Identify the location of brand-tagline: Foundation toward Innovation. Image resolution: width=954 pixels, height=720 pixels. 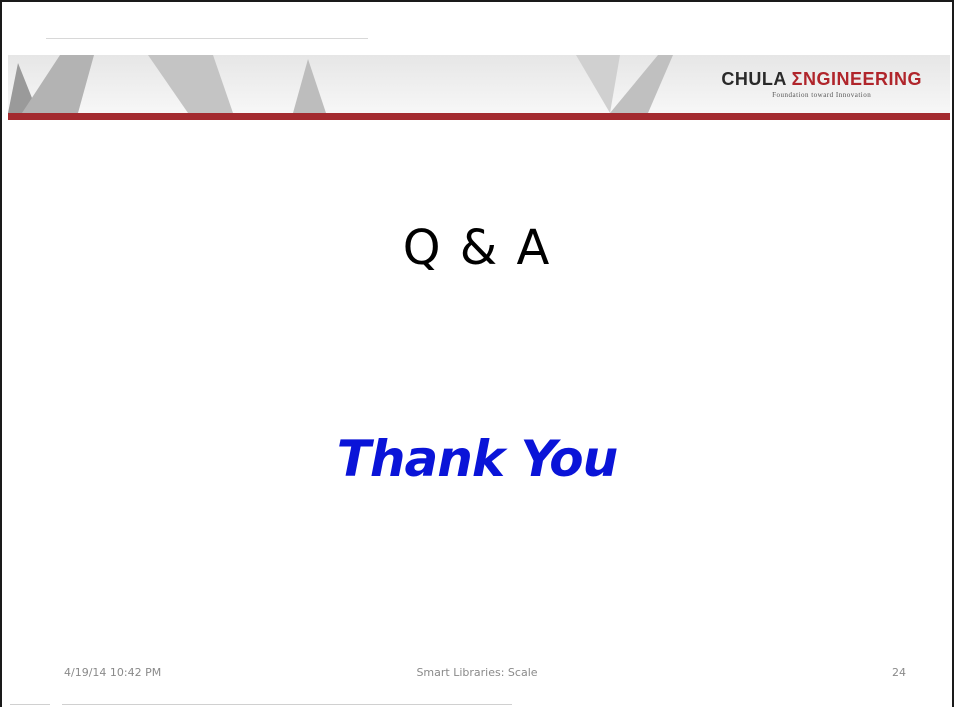
(822, 95).